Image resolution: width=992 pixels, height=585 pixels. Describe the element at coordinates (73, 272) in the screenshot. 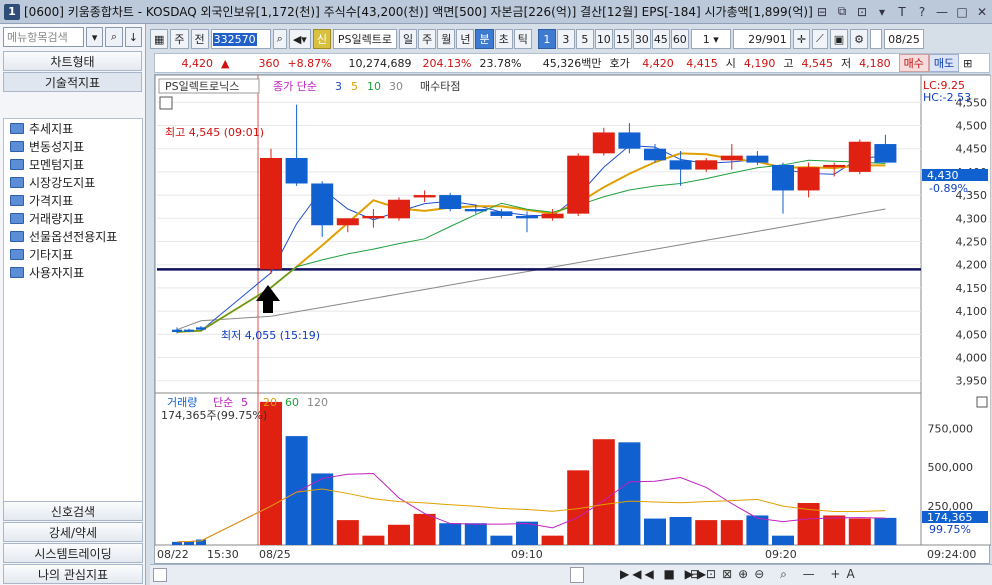

I see `tree-item: 사용자지표` at that location.